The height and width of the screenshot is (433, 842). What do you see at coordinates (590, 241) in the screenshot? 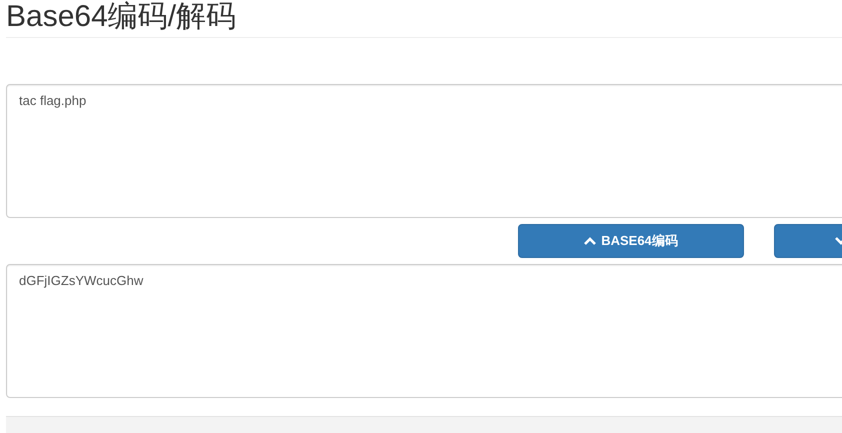
I see `chevron-up-icon` at bounding box center [590, 241].